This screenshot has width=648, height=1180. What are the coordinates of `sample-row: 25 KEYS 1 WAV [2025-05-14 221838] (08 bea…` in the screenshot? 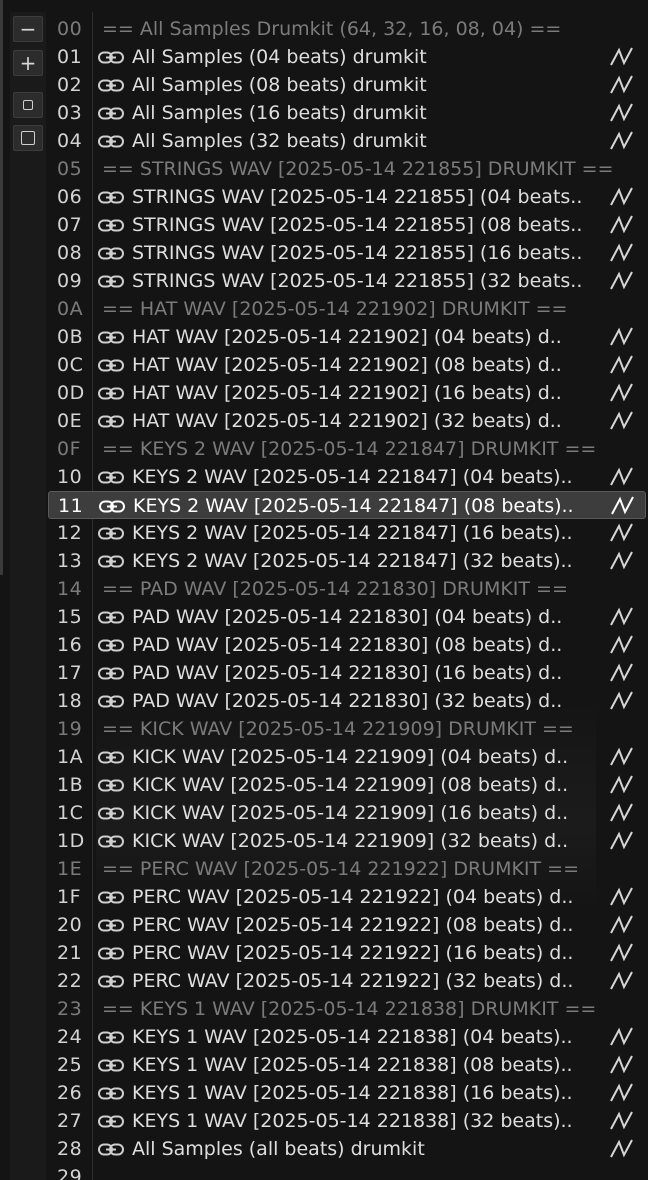 It's located at (347, 1065).